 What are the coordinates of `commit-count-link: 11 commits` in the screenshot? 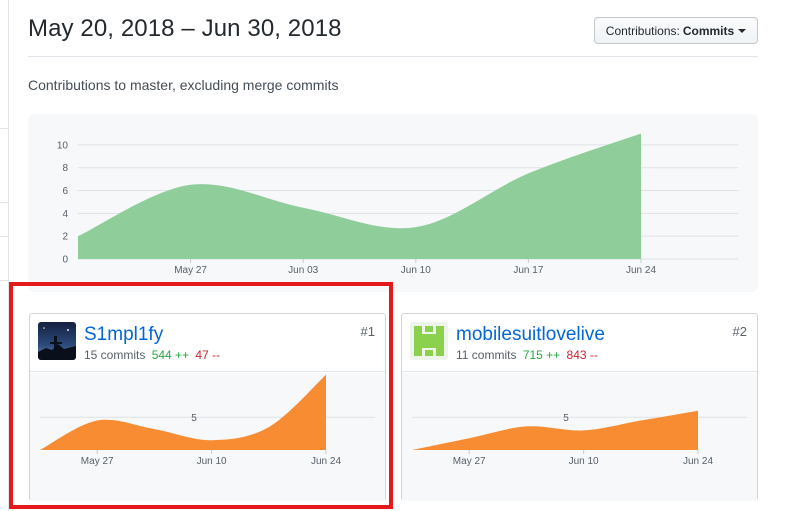 It's located at (486, 355).